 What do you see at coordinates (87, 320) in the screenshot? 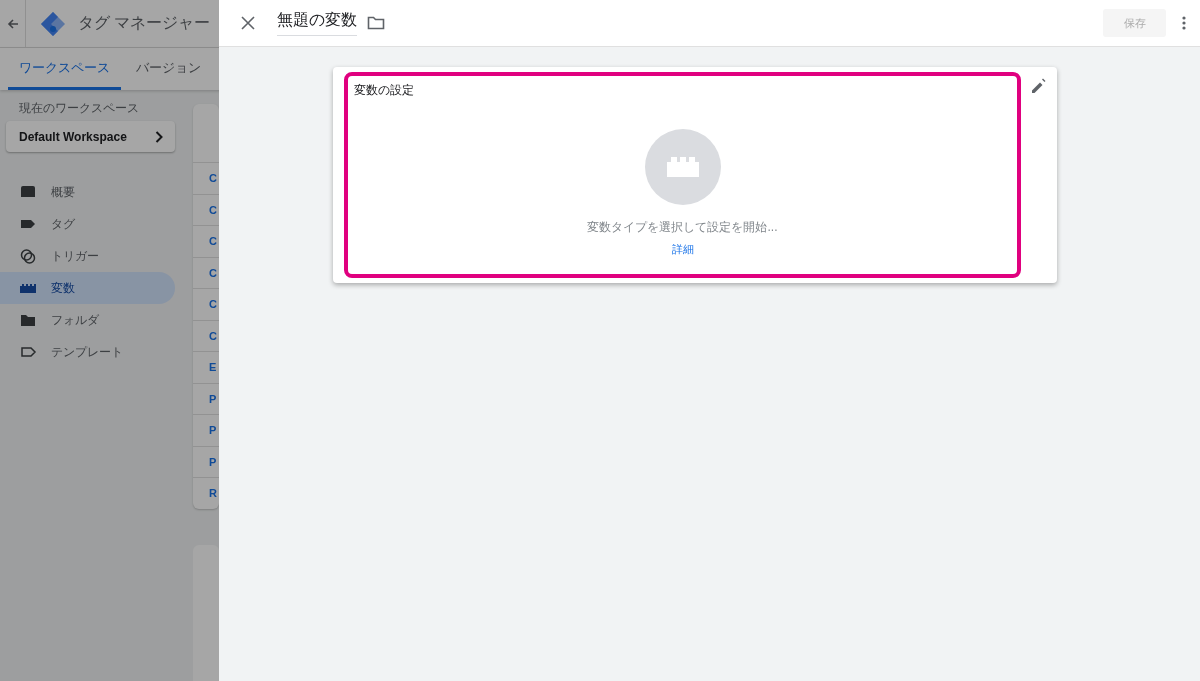
I see `nav-item: フォルダ` at bounding box center [87, 320].